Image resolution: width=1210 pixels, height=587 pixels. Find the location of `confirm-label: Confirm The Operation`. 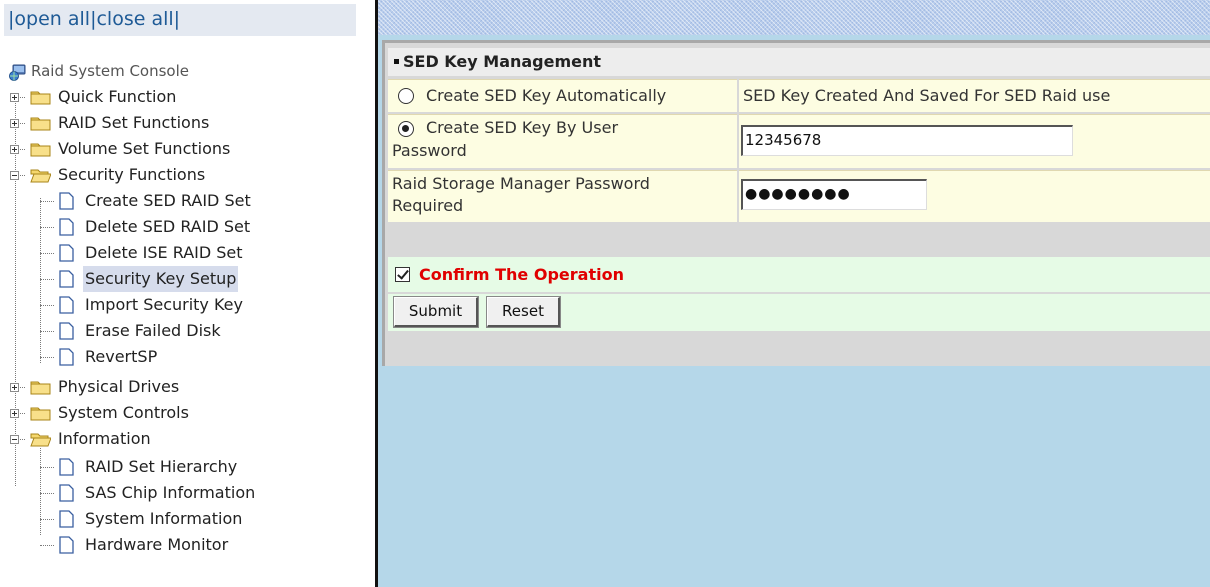

confirm-label: Confirm The Operation is located at coordinates (521, 274).